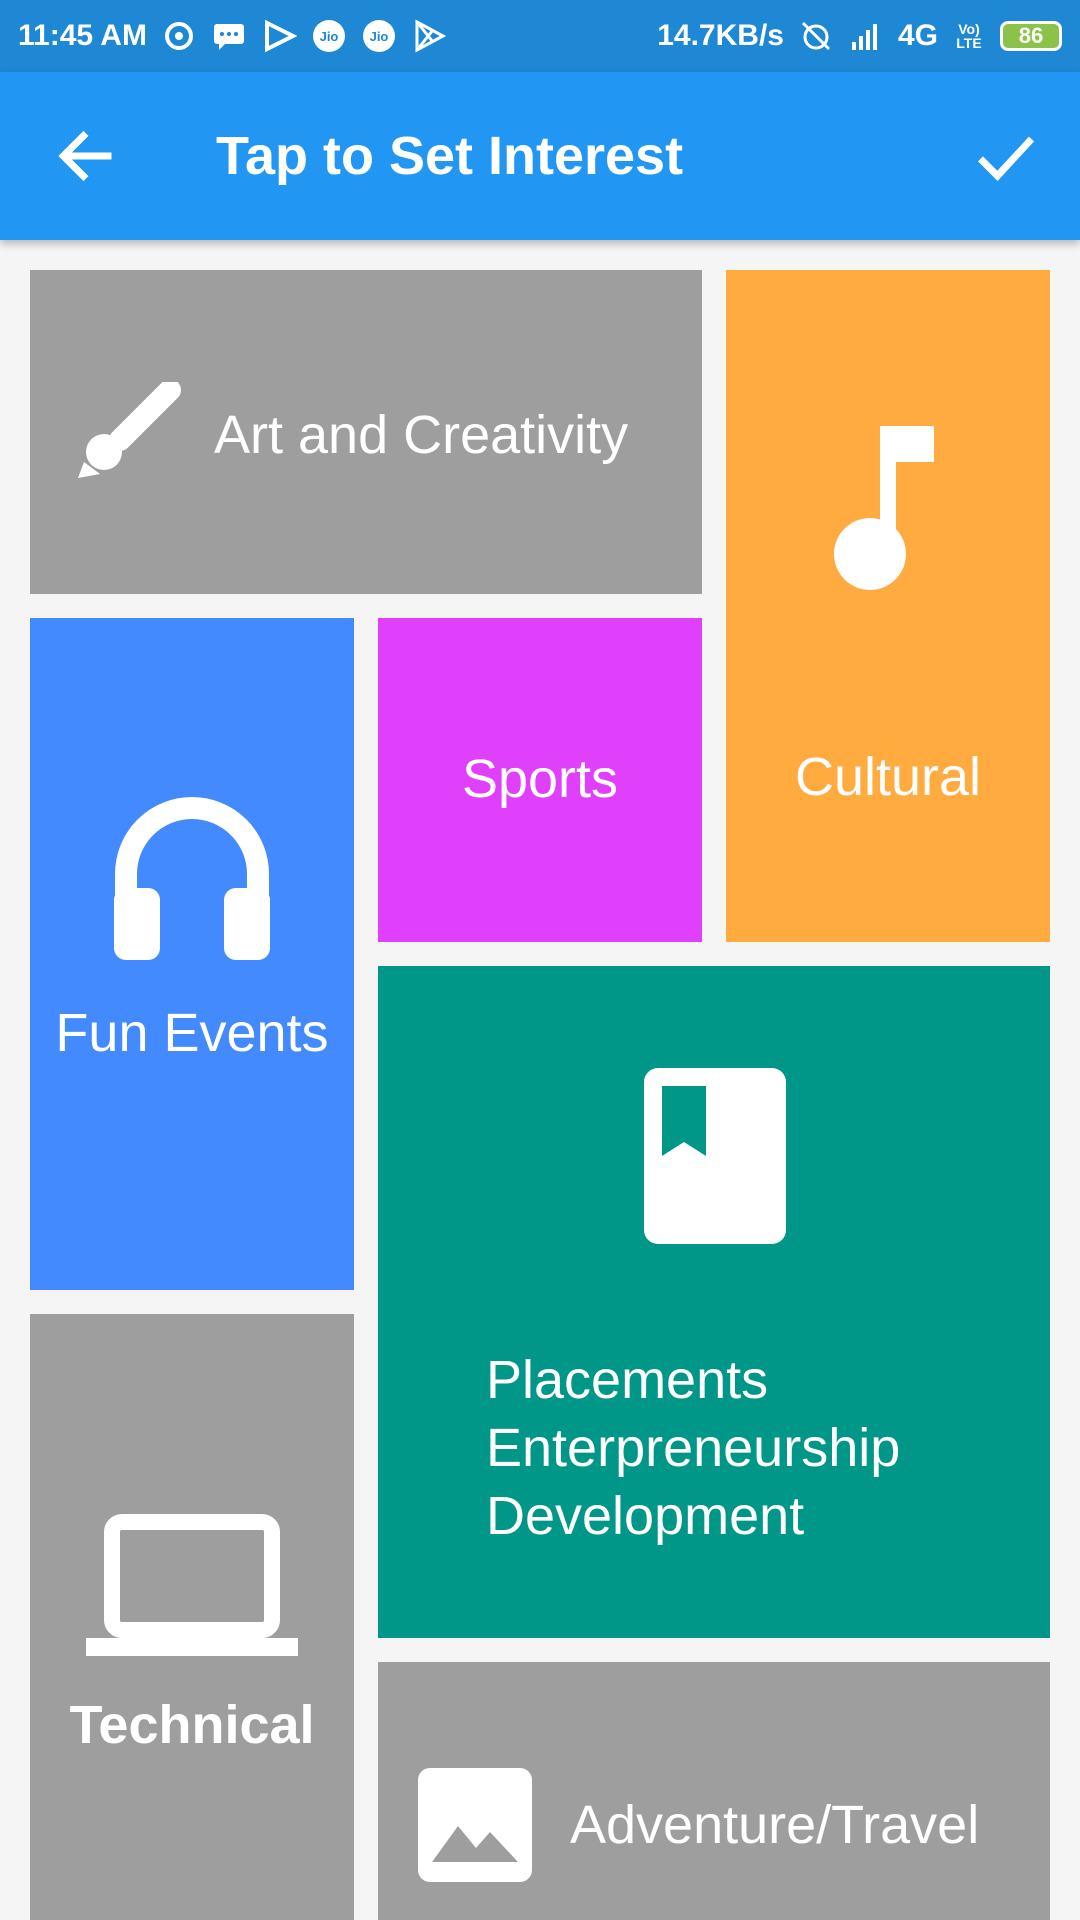 This screenshot has width=1080, height=1920. What do you see at coordinates (714, 1791) in the screenshot?
I see `tile-adventure-travel: Adventure/Travel` at bounding box center [714, 1791].